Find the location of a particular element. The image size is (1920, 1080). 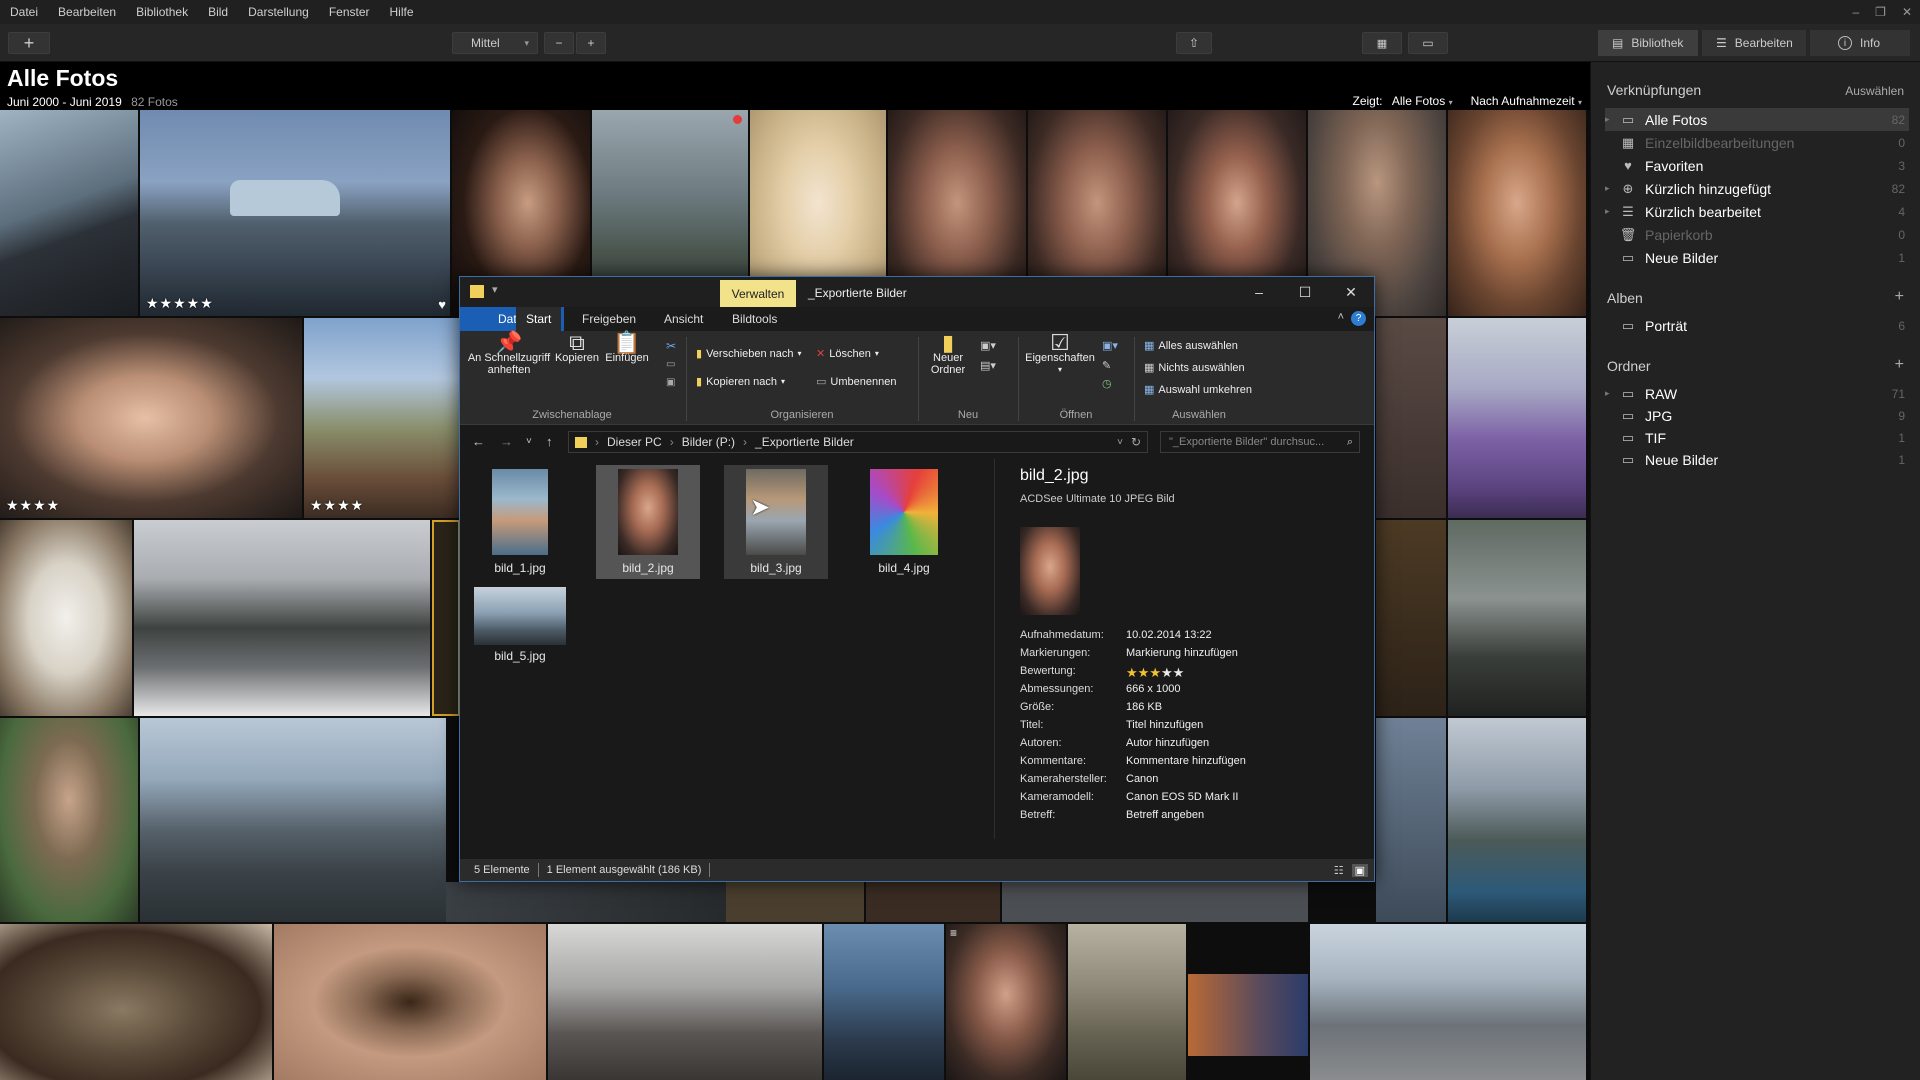

select-none-button: ▦ Nichts auswählen is located at coordinates (1194, 368).